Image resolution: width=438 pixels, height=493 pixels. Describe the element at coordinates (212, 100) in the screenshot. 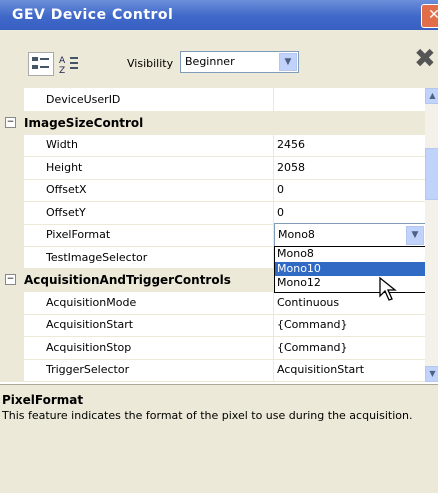

I see `property-row: DeviceUserID` at that location.